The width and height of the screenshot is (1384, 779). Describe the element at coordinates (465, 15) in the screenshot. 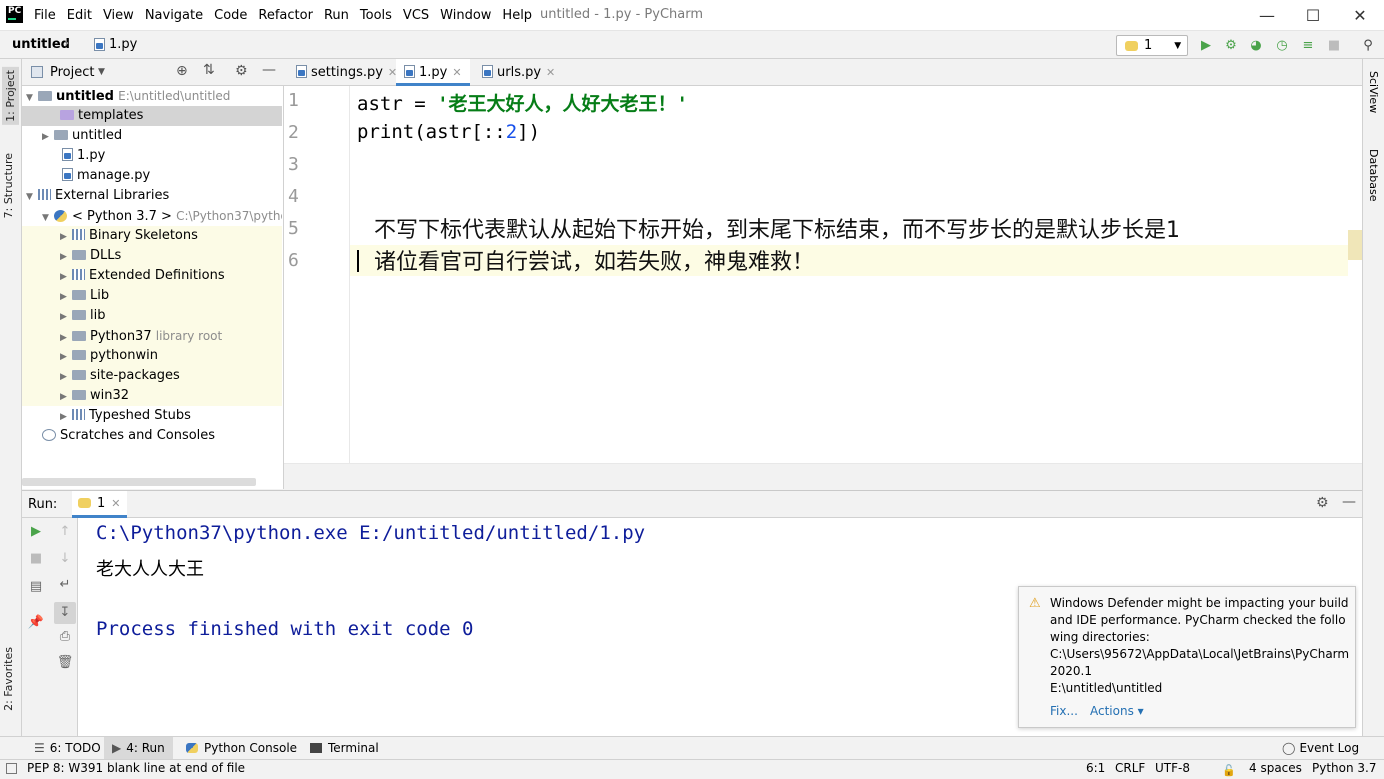

I see `menu-window: Window` at that location.